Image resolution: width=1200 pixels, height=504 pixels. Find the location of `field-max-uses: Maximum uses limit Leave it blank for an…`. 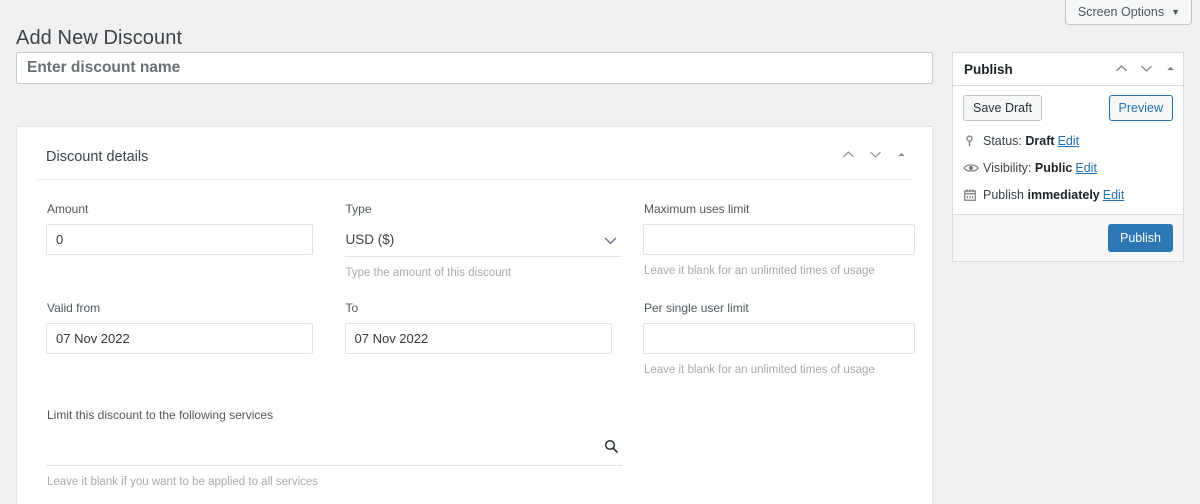

field-max-uses: Maximum uses limit Leave it blank for an… is located at coordinates (774, 229).